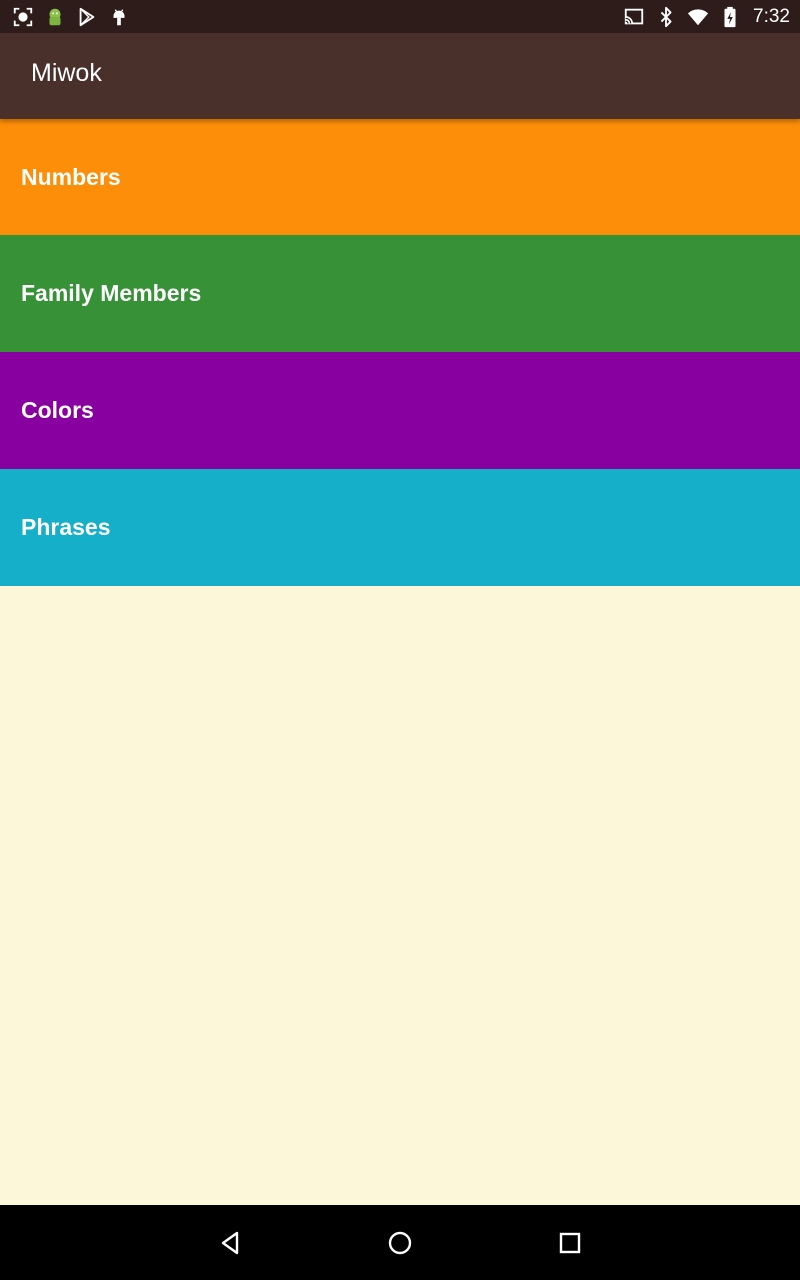  I want to click on android-app-icon, so click(55, 17).